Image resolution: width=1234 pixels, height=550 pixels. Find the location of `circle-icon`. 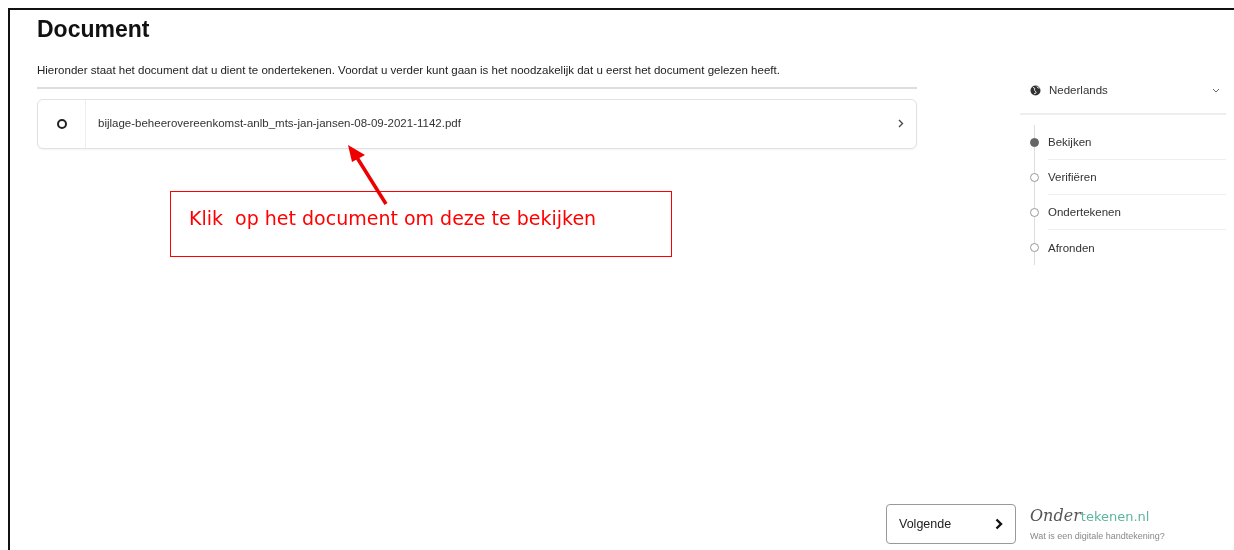

circle-icon is located at coordinates (61, 123).